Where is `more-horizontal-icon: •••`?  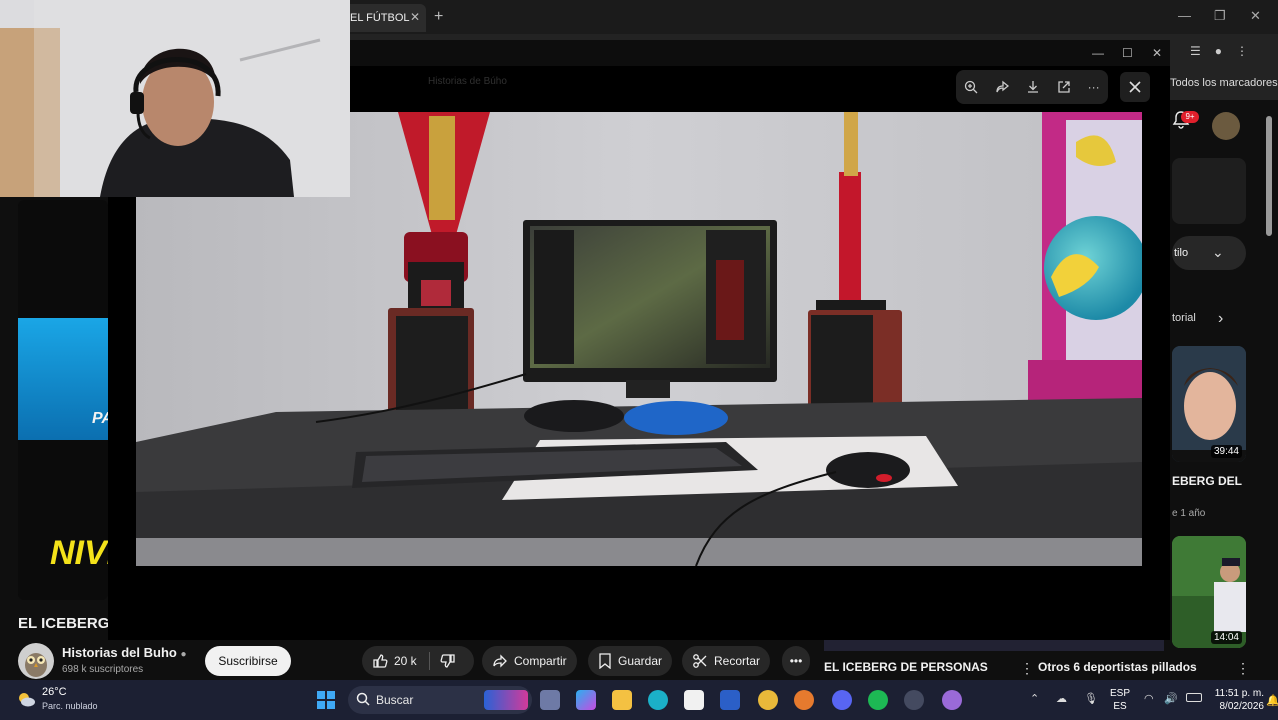
more-horizontal-icon: ••• is located at coordinates (796, 661).